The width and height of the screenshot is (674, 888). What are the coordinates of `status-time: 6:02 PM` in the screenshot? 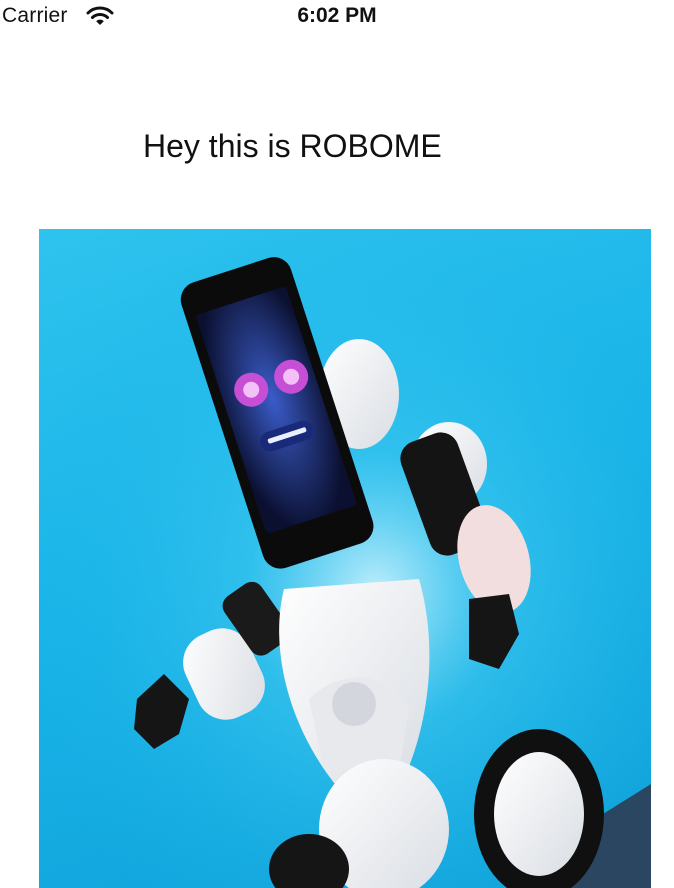 It's located at (337, 15).